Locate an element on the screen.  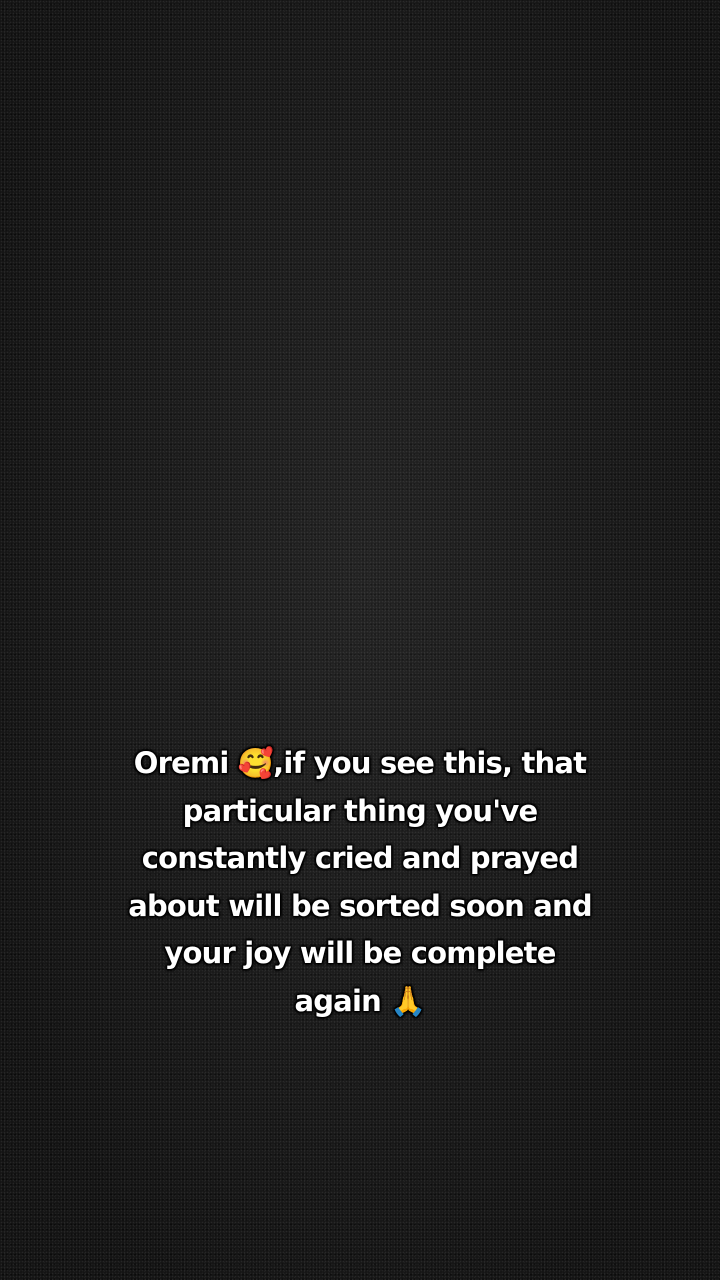
caption-line-6: again 🙏 is located at coordinates (360, 1002).